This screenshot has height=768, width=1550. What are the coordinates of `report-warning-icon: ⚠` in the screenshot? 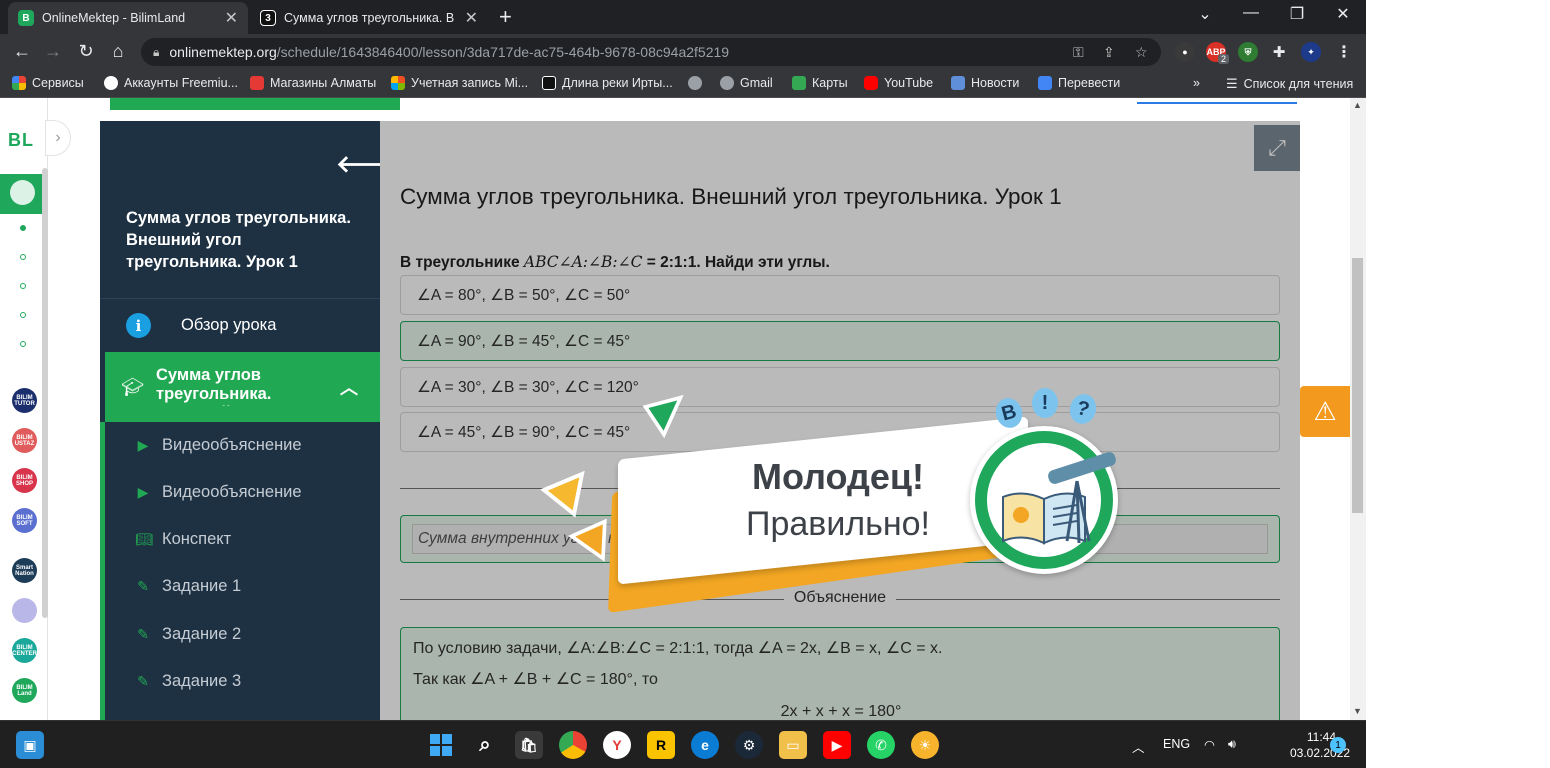 It's located at (1325, 411).